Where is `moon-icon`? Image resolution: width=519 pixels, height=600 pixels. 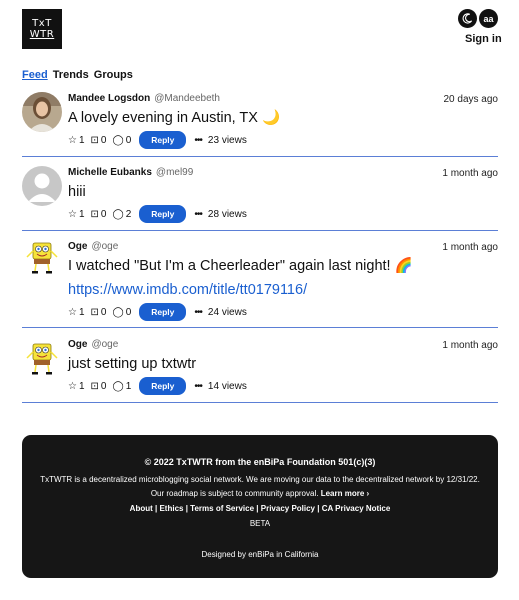 moon-icon is located at coordinates (467, 18).